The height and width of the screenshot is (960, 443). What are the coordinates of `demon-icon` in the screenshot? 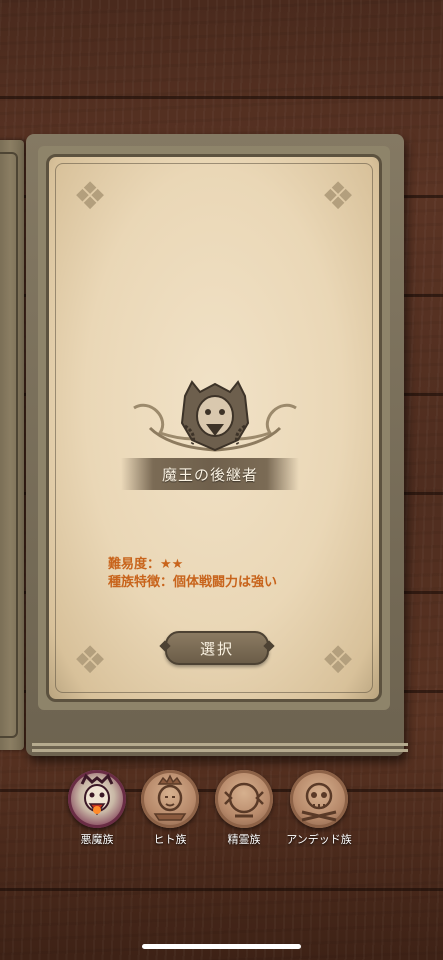 It's located at (97, 799).